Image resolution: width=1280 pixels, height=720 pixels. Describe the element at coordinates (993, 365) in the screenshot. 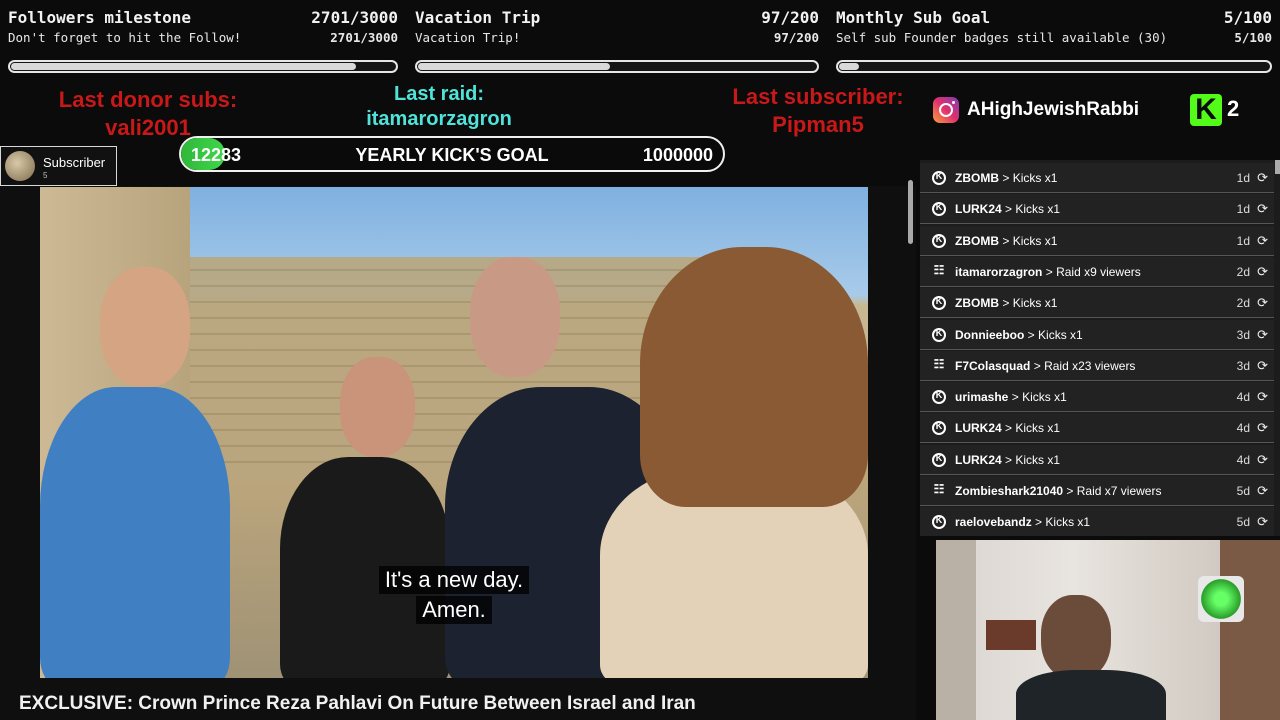

I see `feed-username: F7Colasquad` at that location.